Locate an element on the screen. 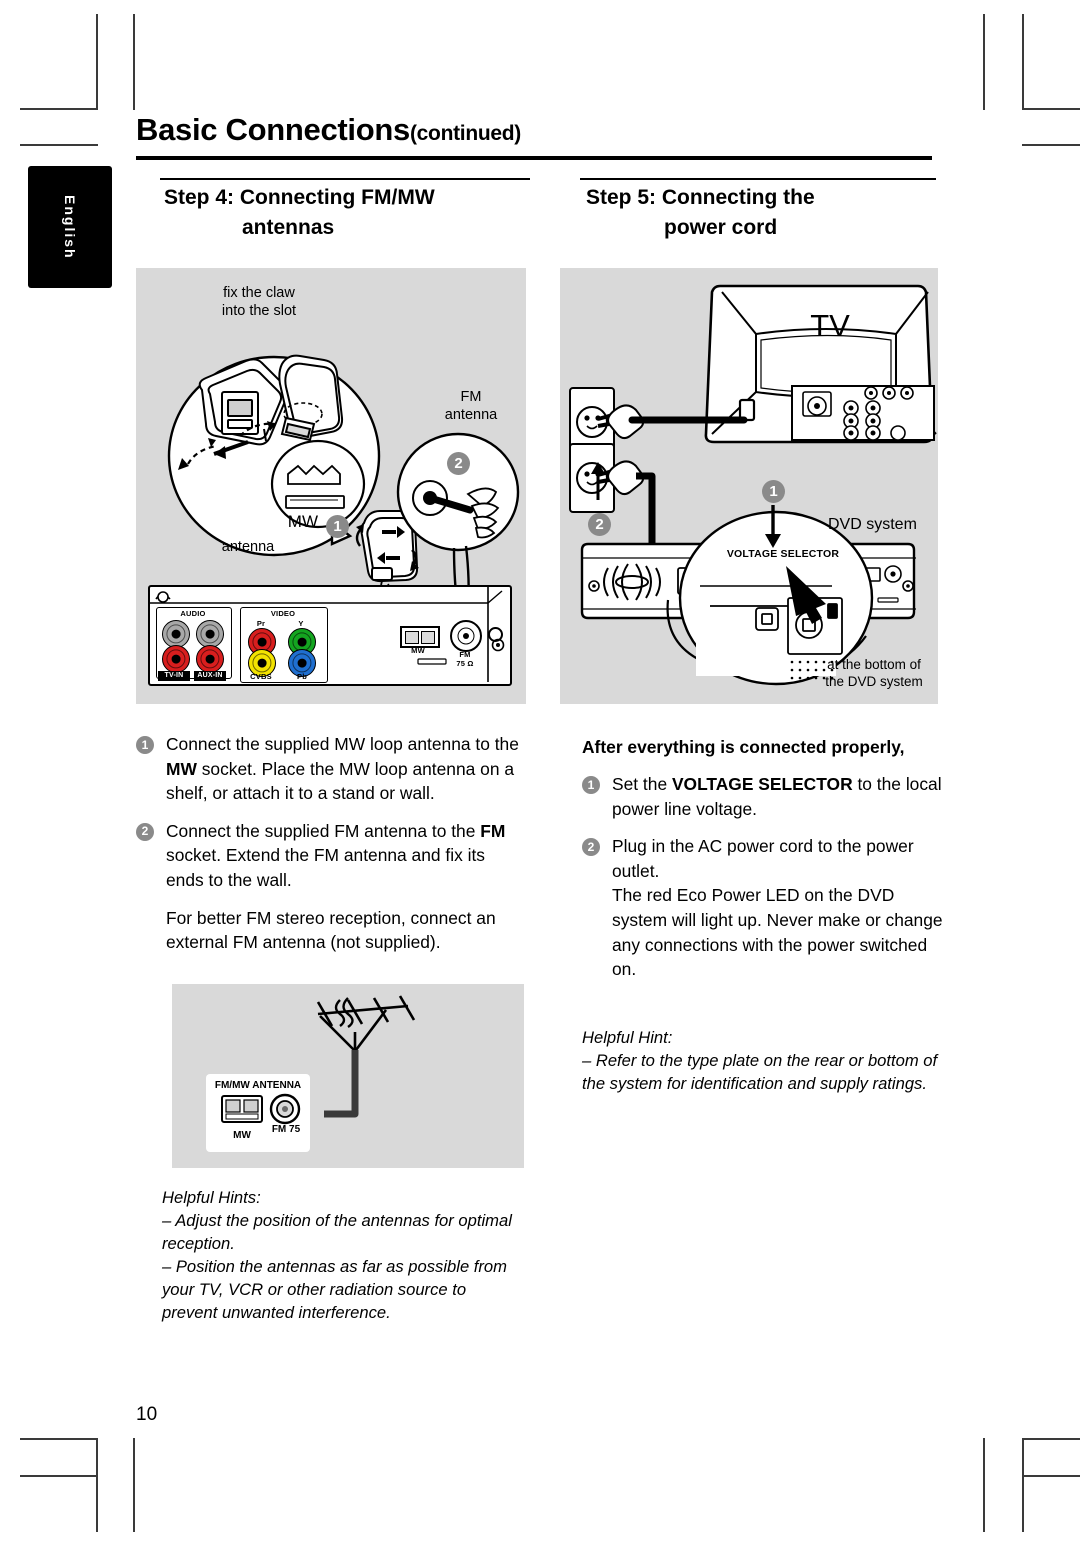 The height and width of the screenshot is (1544, 1080). dvd-bottom-note: at the bottom of the DVD system is located at coordinates (874, 673).